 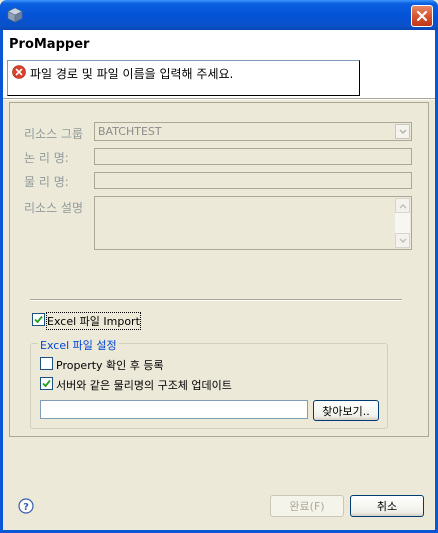 I want to click on scroll-up-button, so click(x=402, y=205).